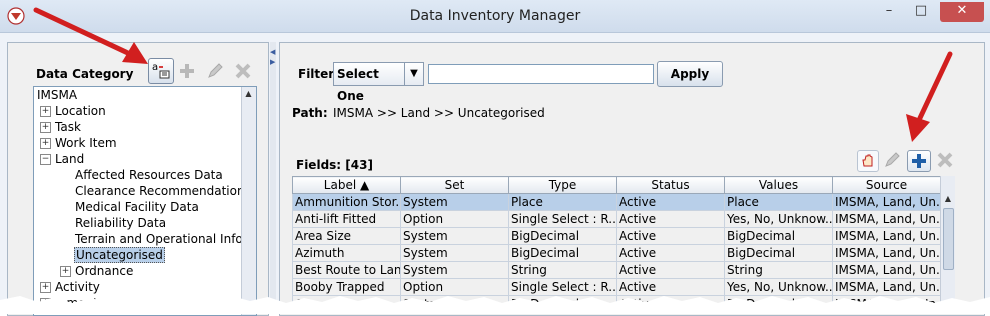 The height and width of the screenshot is (316, 990). What do you see at coordinates (45, 159) in the screenshot?
I see `collapse-icon: −` at bounding box center [45, 159].